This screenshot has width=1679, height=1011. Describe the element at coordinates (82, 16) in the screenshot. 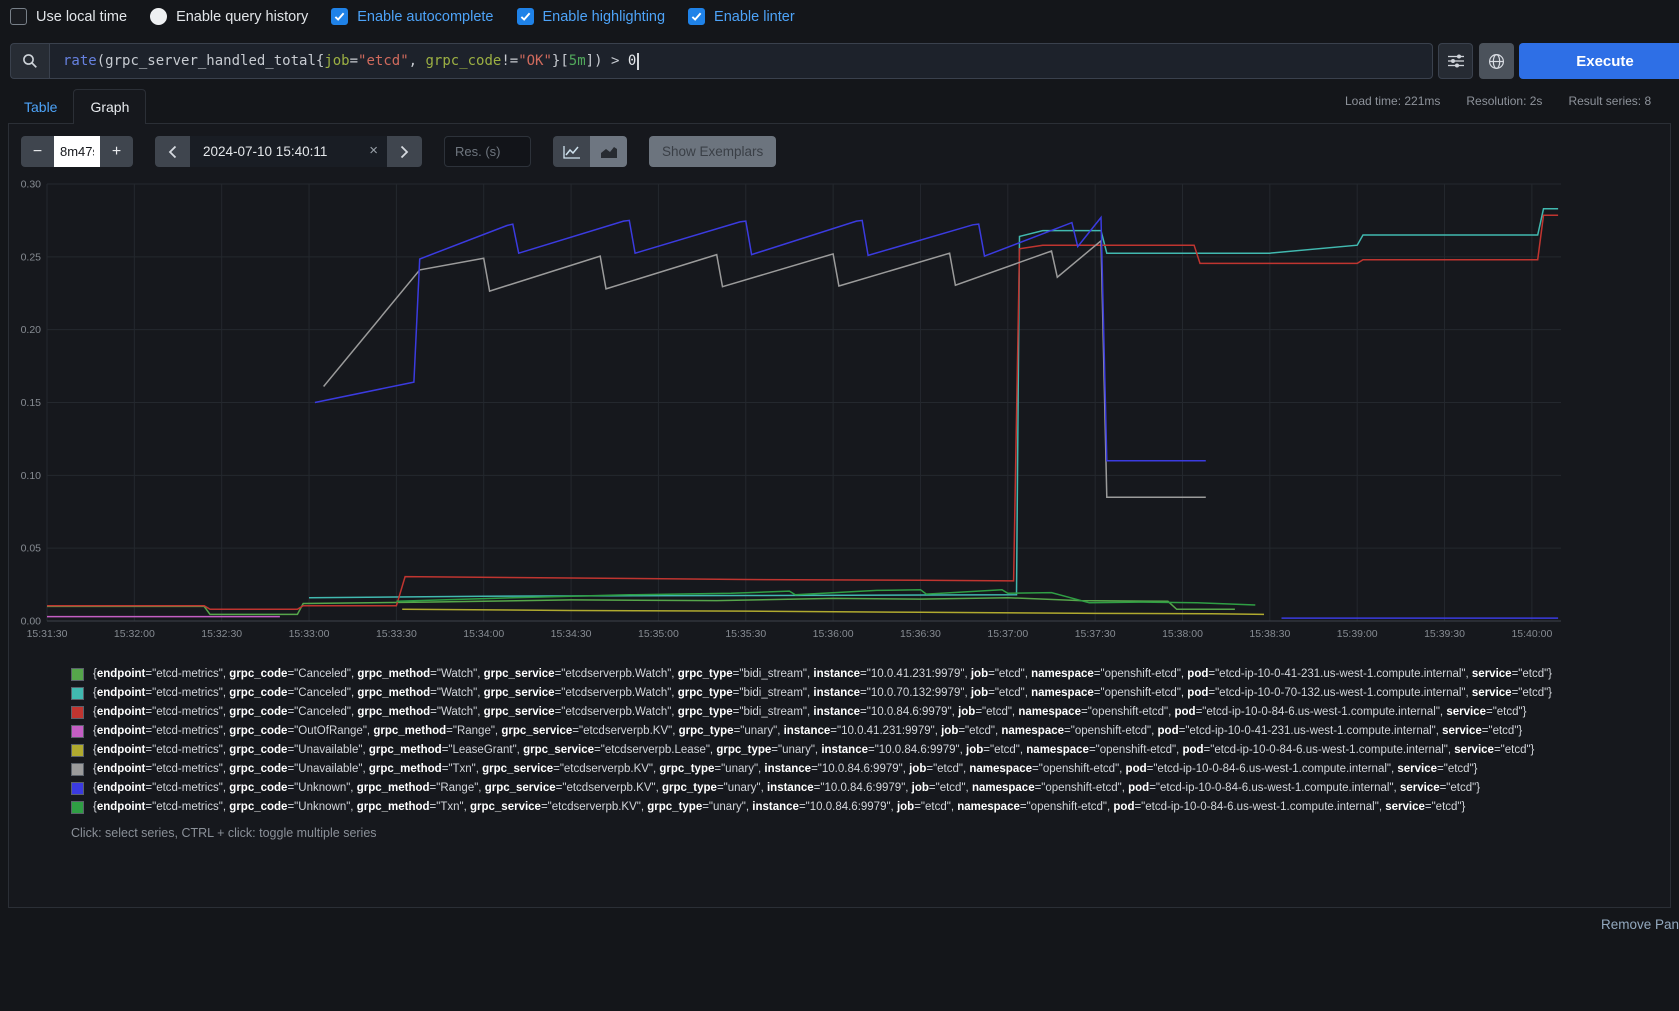

I see `option-label: Use local time` at that location.